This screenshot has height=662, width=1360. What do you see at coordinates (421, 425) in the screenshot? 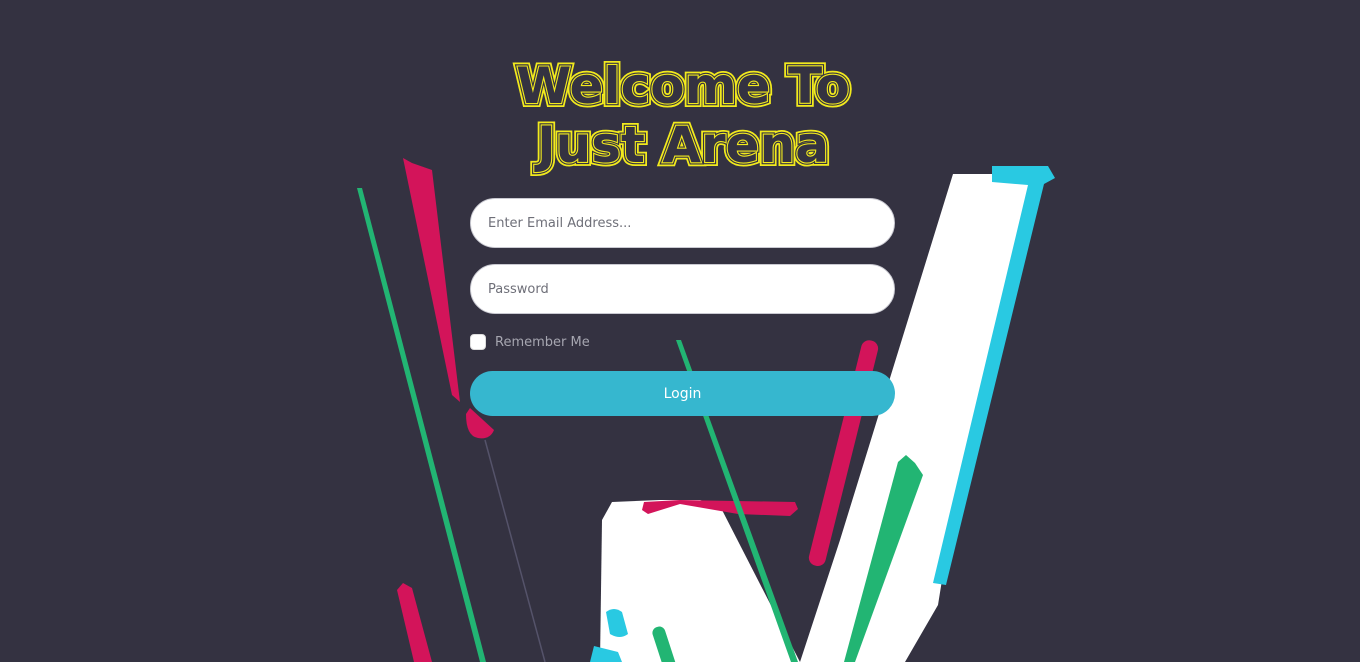
I see `green-stripe-left` at bounding box center [421, 425].